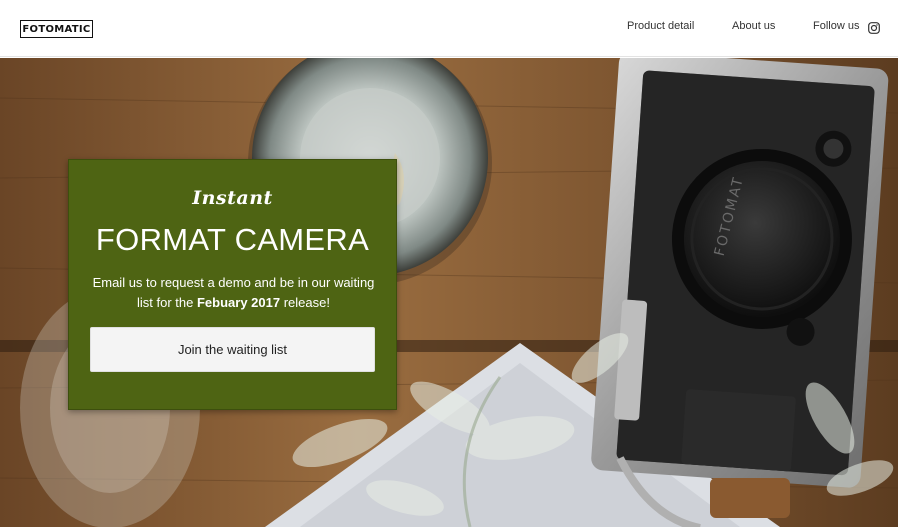  Describe the element at coordinates (305, 302) in the screenshot. I see `card-text-after: release!` at that location.